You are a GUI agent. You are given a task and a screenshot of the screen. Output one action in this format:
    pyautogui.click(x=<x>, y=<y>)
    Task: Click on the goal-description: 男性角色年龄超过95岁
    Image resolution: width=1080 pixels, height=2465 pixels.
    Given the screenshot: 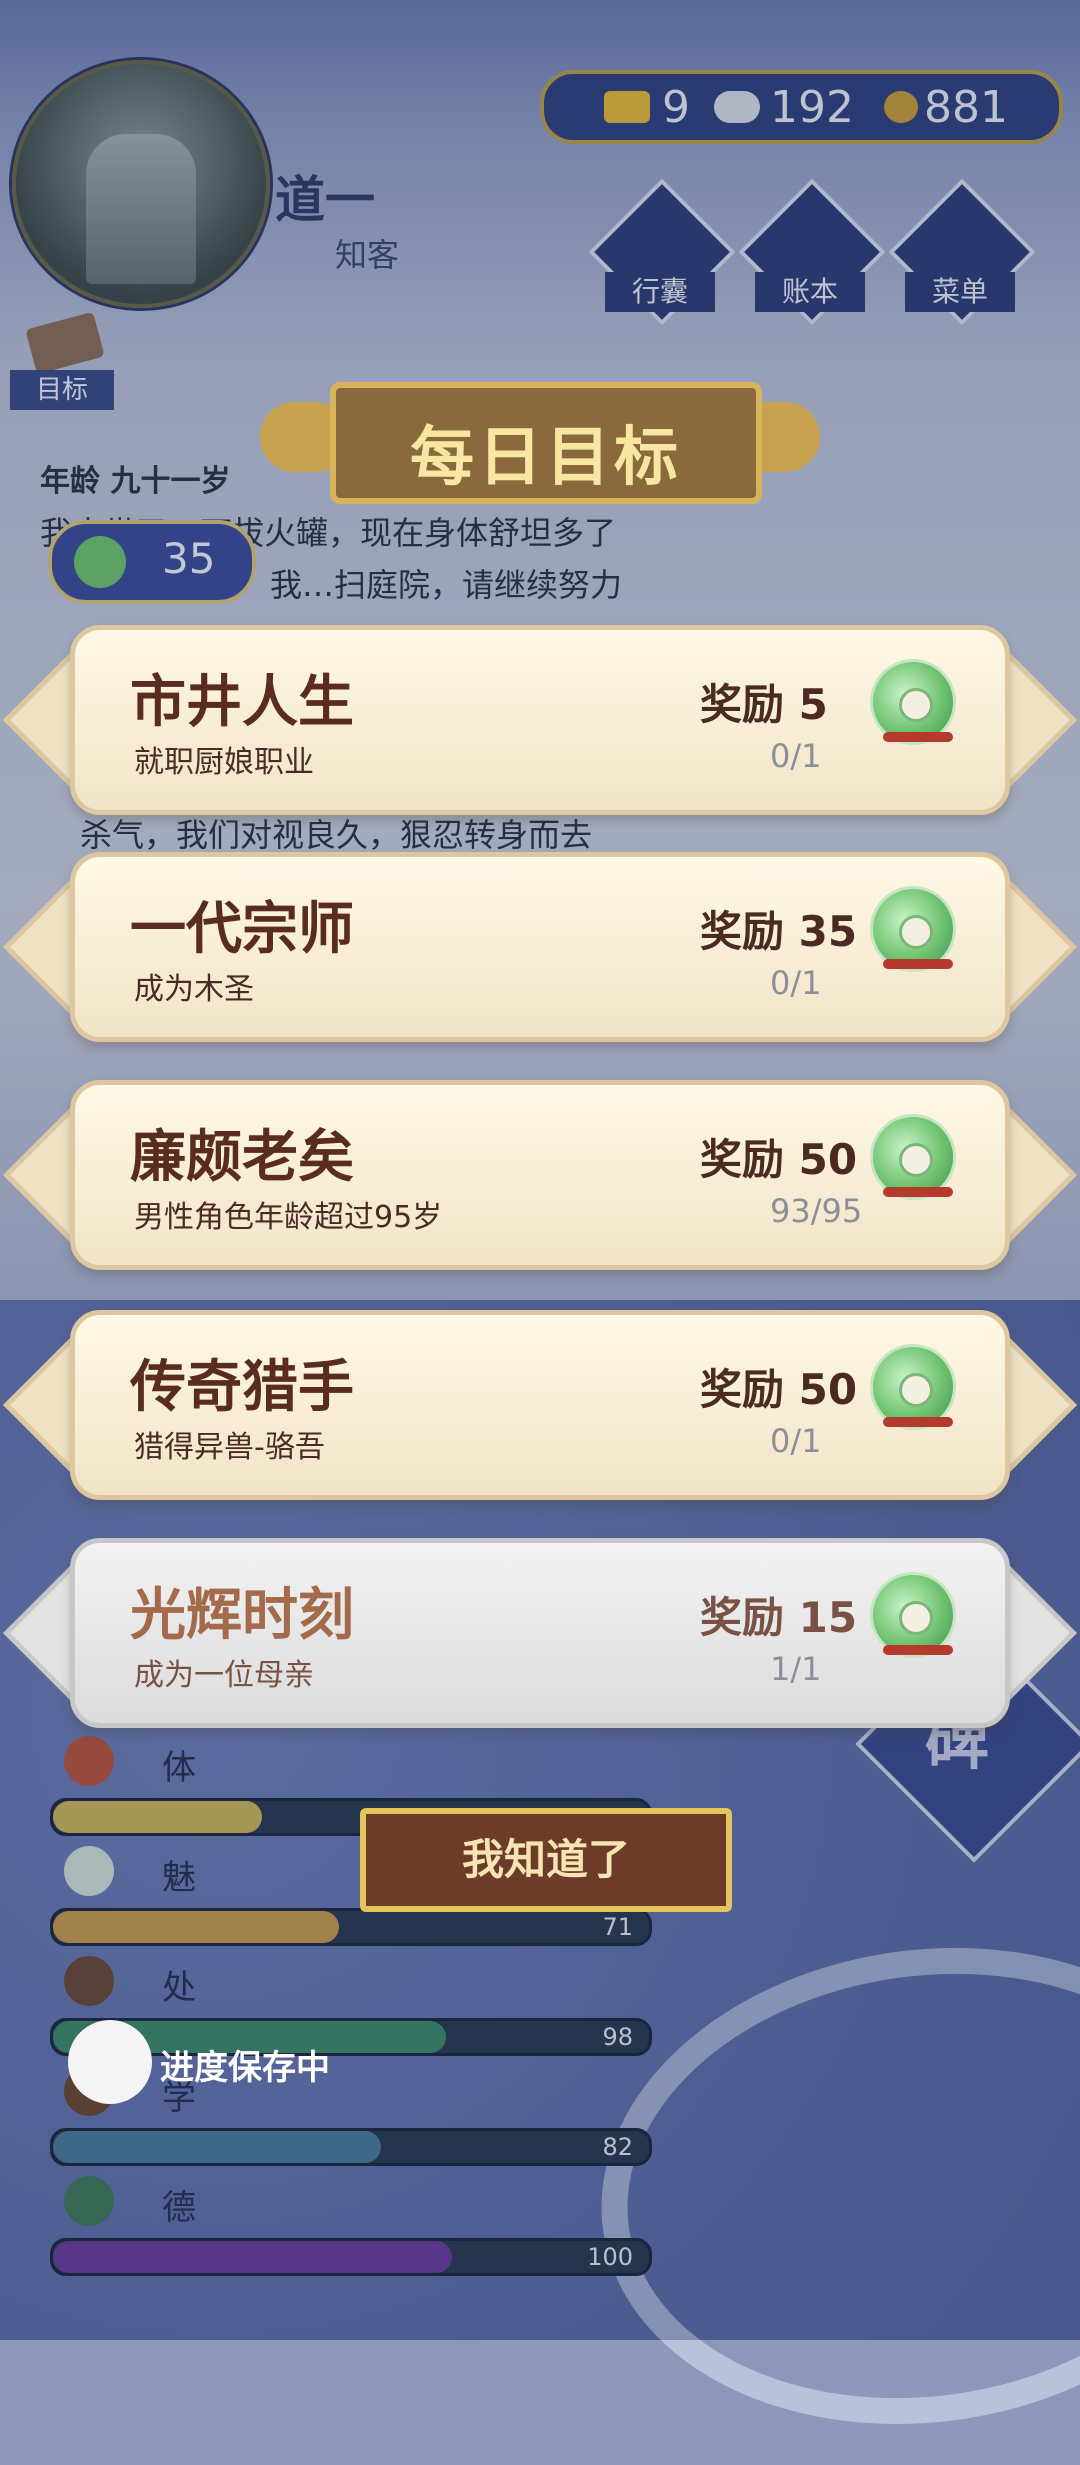 What is the action you would take?
    pyautogui.click(x=288, y=1217)
    